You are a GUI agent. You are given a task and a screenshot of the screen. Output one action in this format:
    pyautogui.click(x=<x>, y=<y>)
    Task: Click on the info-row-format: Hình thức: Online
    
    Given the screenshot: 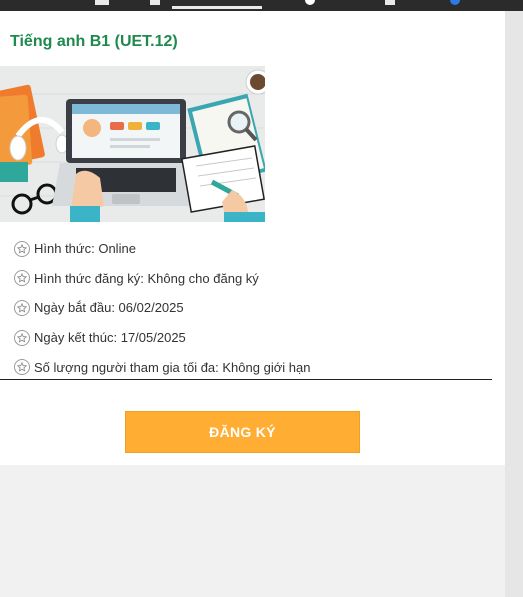 What is the action you would take?
    pyautogui.click(x=254, y=249)
    